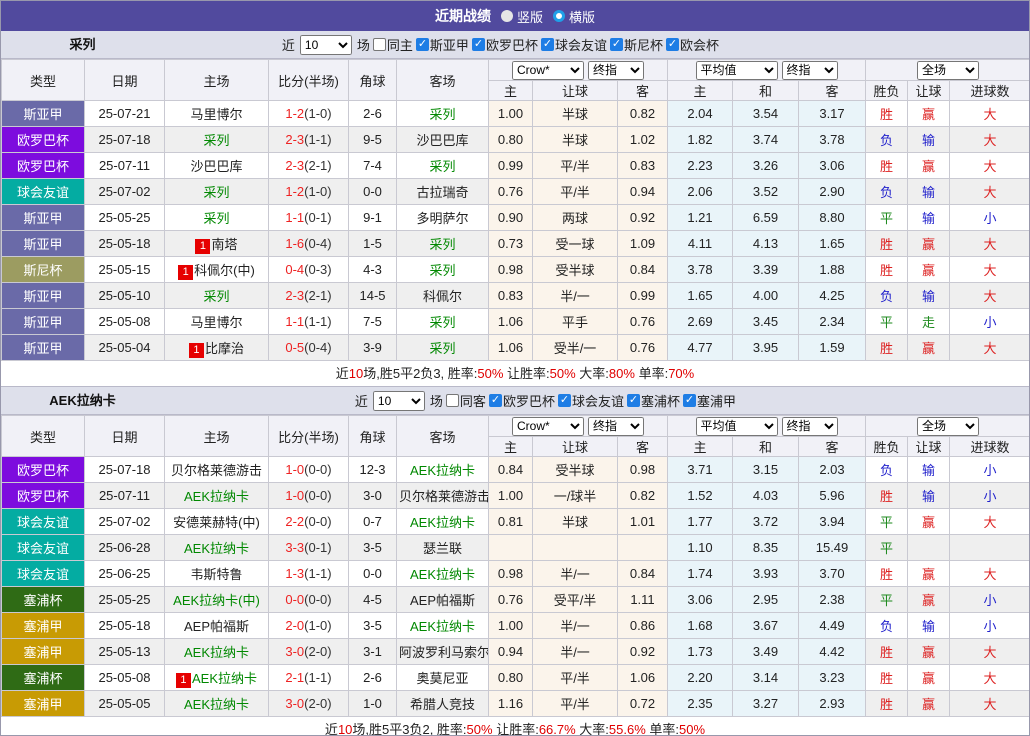 The height and width of the screenshot is (736, 1030). What do you see at coordinates (692, 44) in the screenshot?
I see `league-checkbox-4: ✓ 欧会杯` at bounding box center [692, 44].